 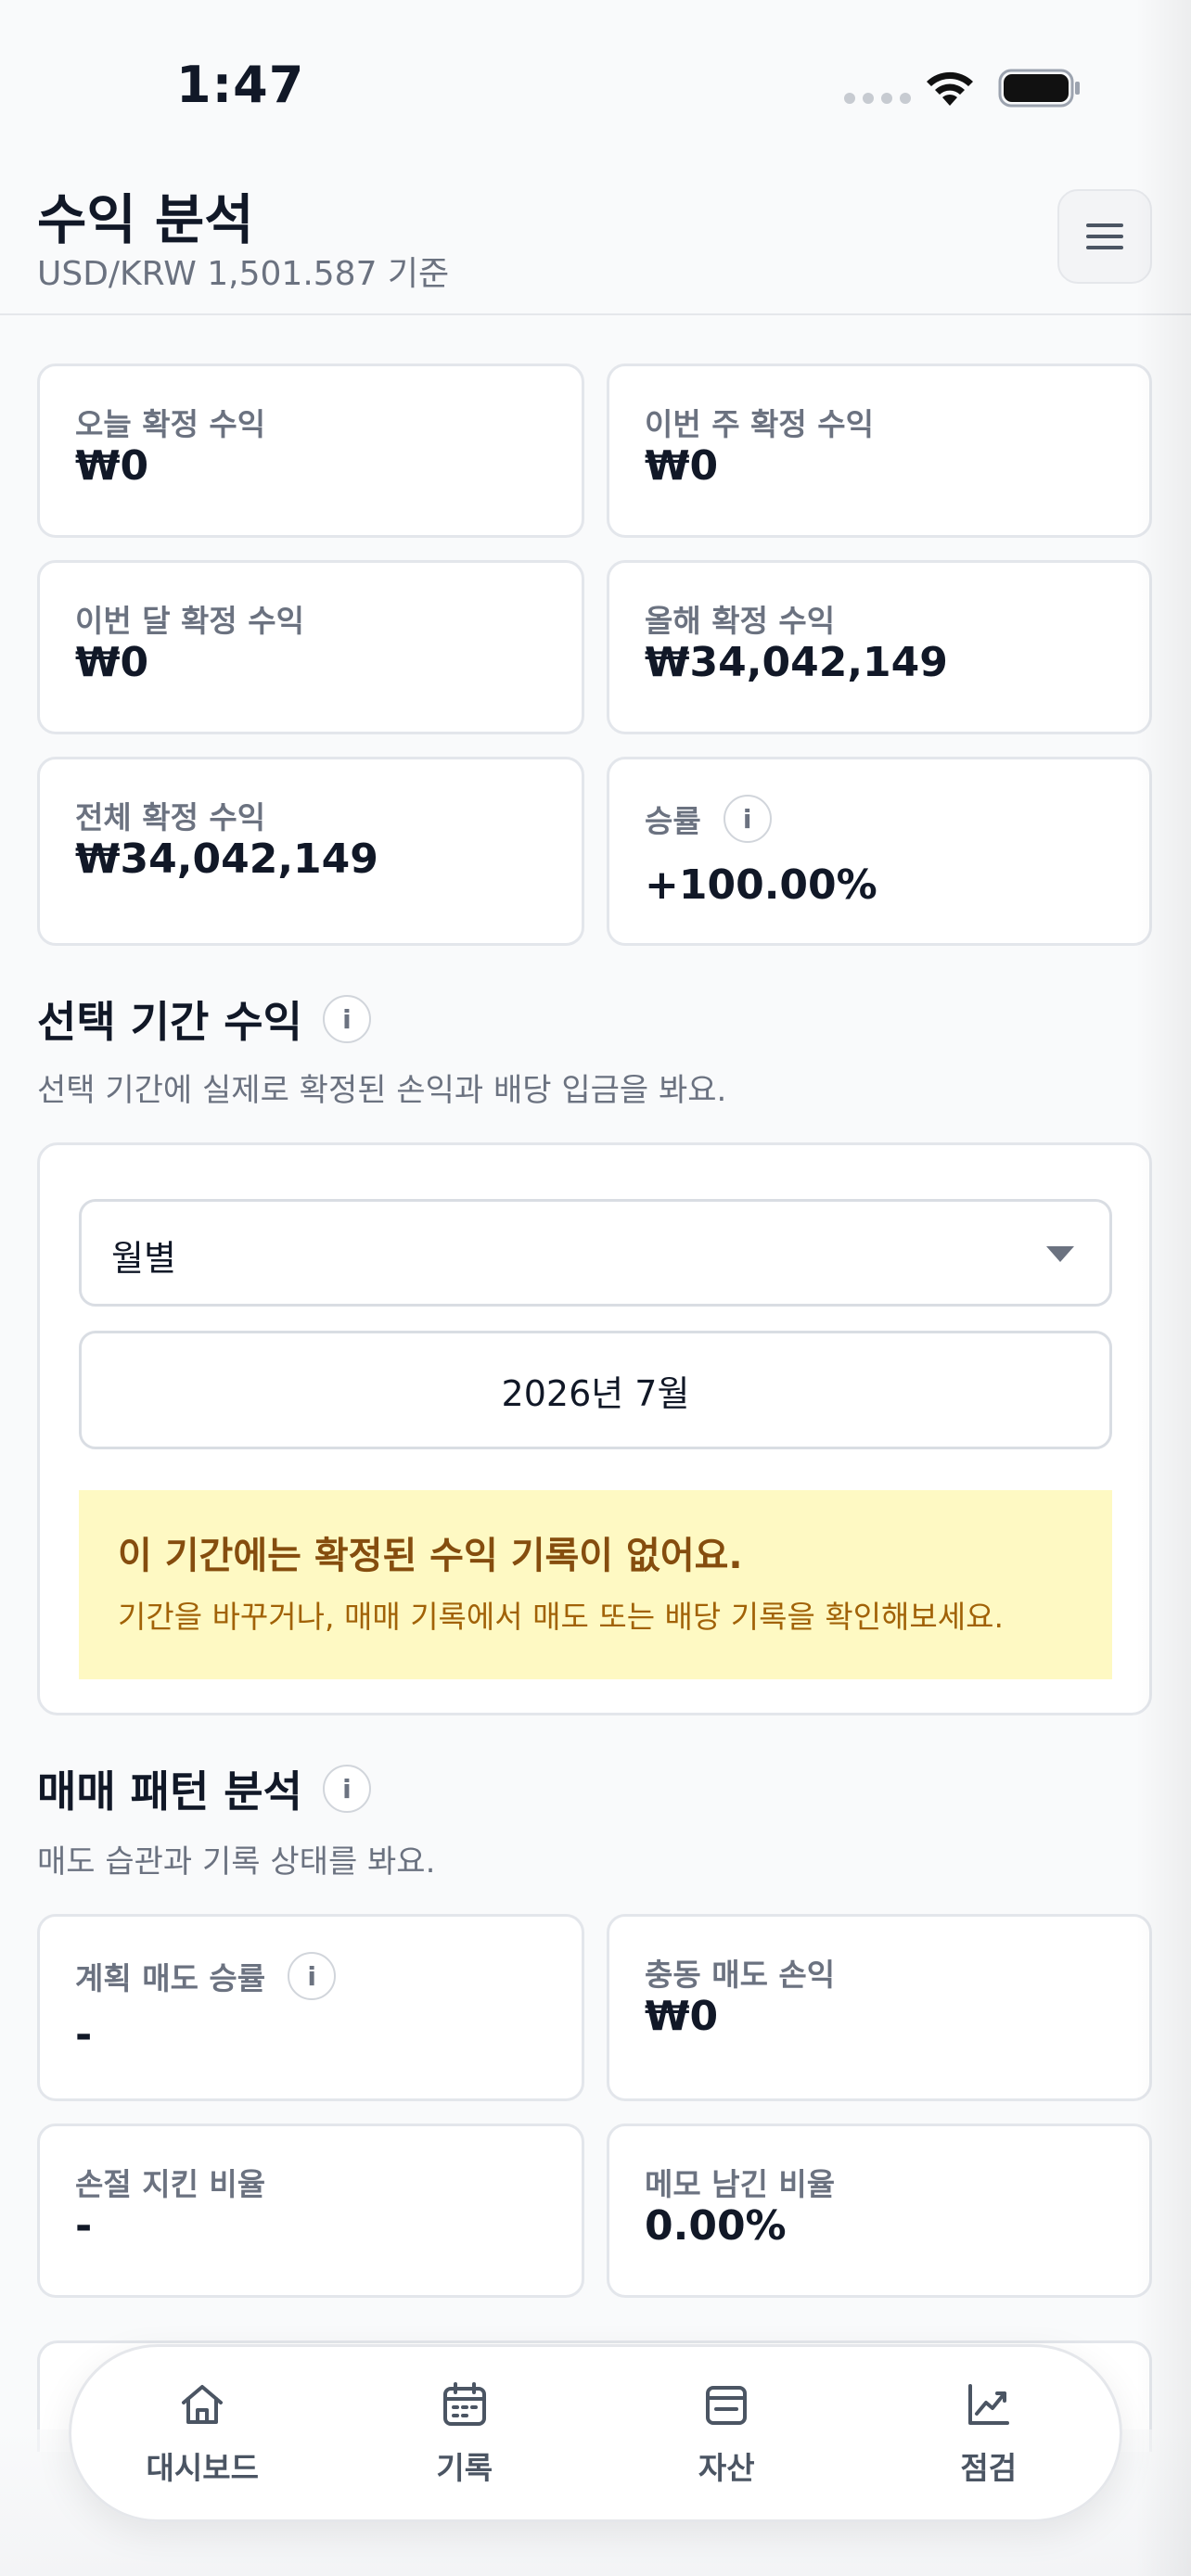 I want to click on date-picker: 2026년 7월, so click(x=595, y=1390).